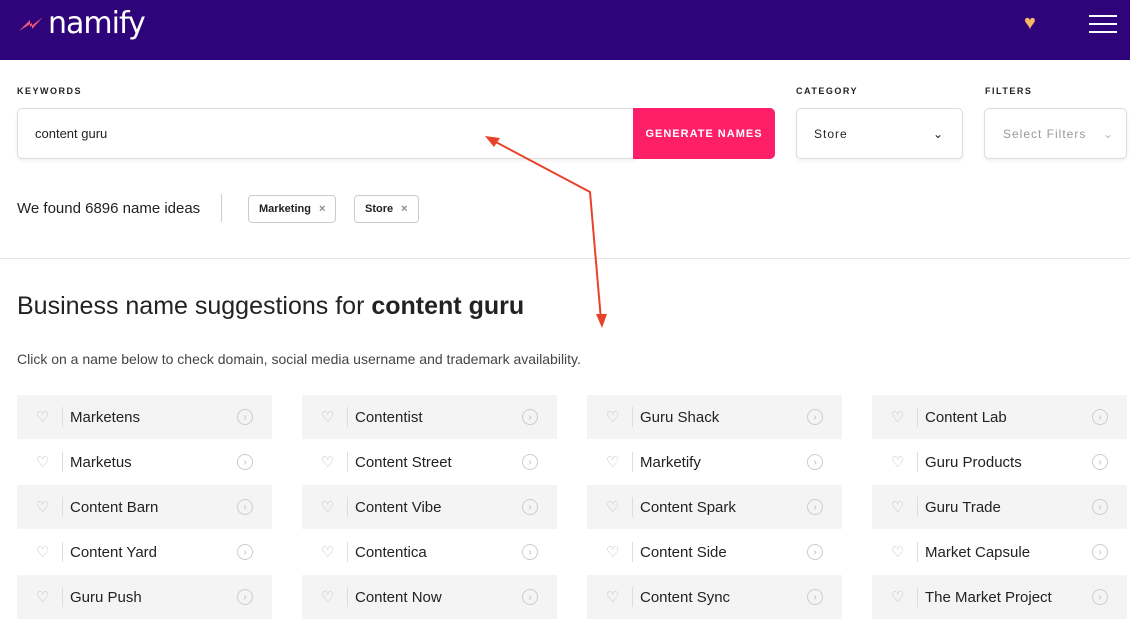  What do you see at coordinates (546, 232) in the screenshot?
I see `annotation-arrow` at bounding box center [546, 232].